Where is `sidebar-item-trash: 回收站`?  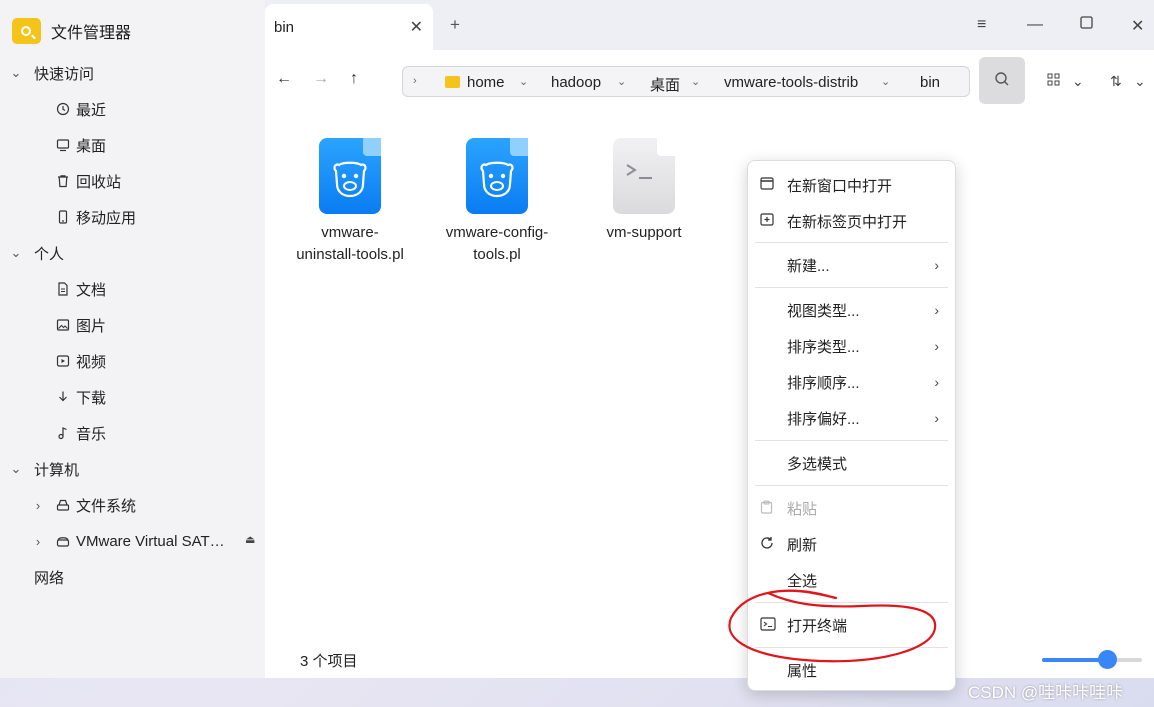 sidebar-item-trash: 回收站 is located at coordinates (87, 181).